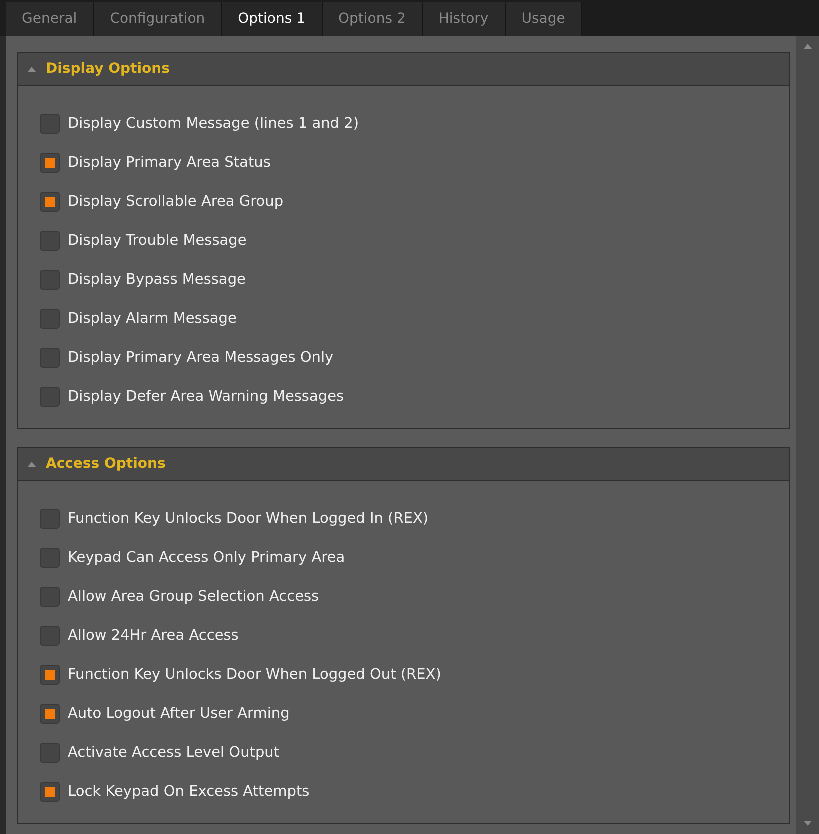 Image resolution: width=819 pixels, height=834 pixels. I want to click on option-label: Display Trouble Message, so click(157, 240).